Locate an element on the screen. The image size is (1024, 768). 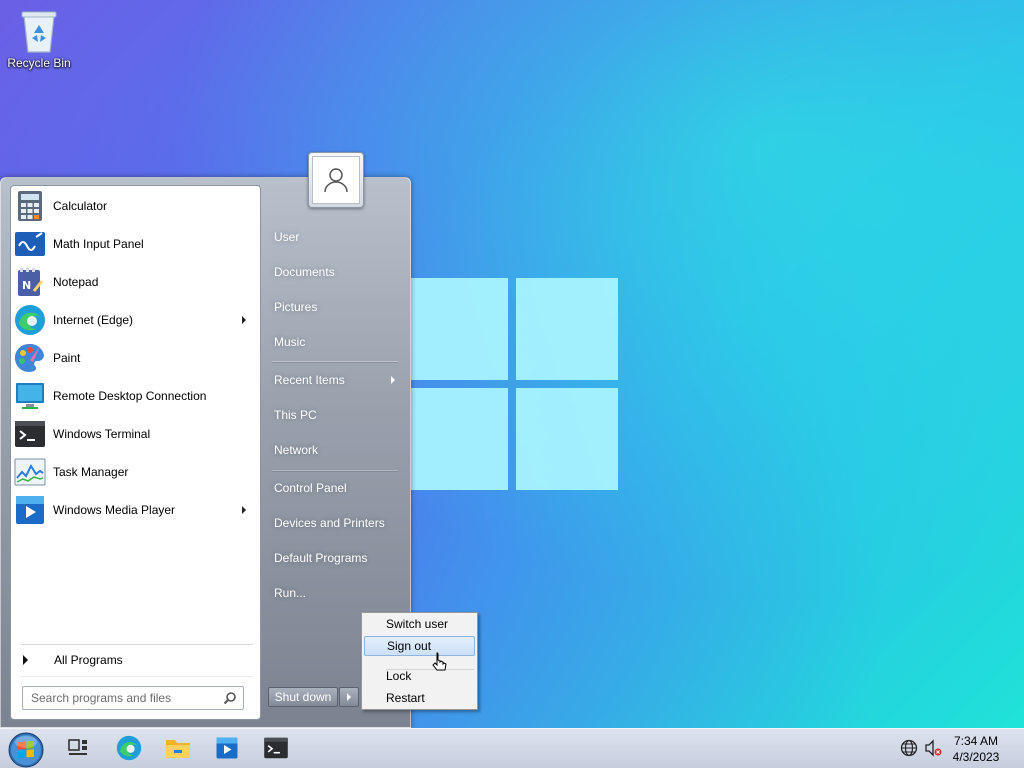
program-label: Remote Desktop Connection is located at coordinates (130, 396).